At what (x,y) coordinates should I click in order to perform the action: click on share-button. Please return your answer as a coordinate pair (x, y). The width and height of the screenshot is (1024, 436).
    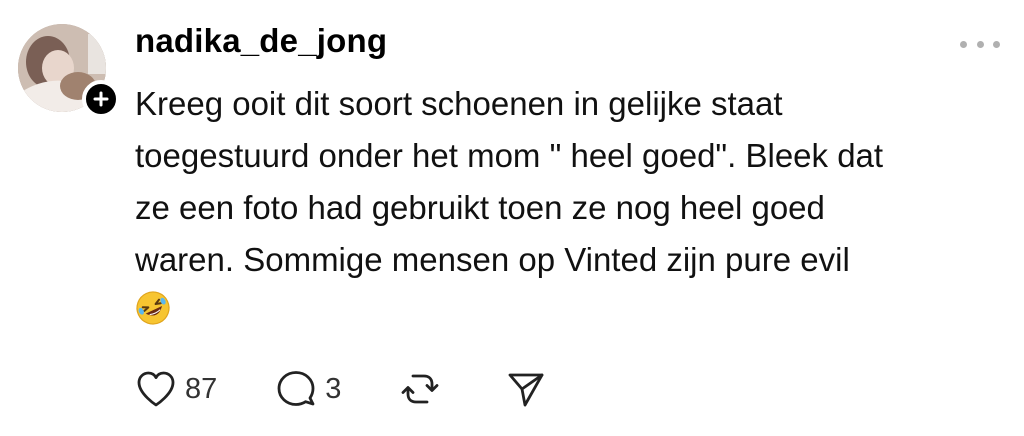
    Looking at the image, I should click on (526, 389).